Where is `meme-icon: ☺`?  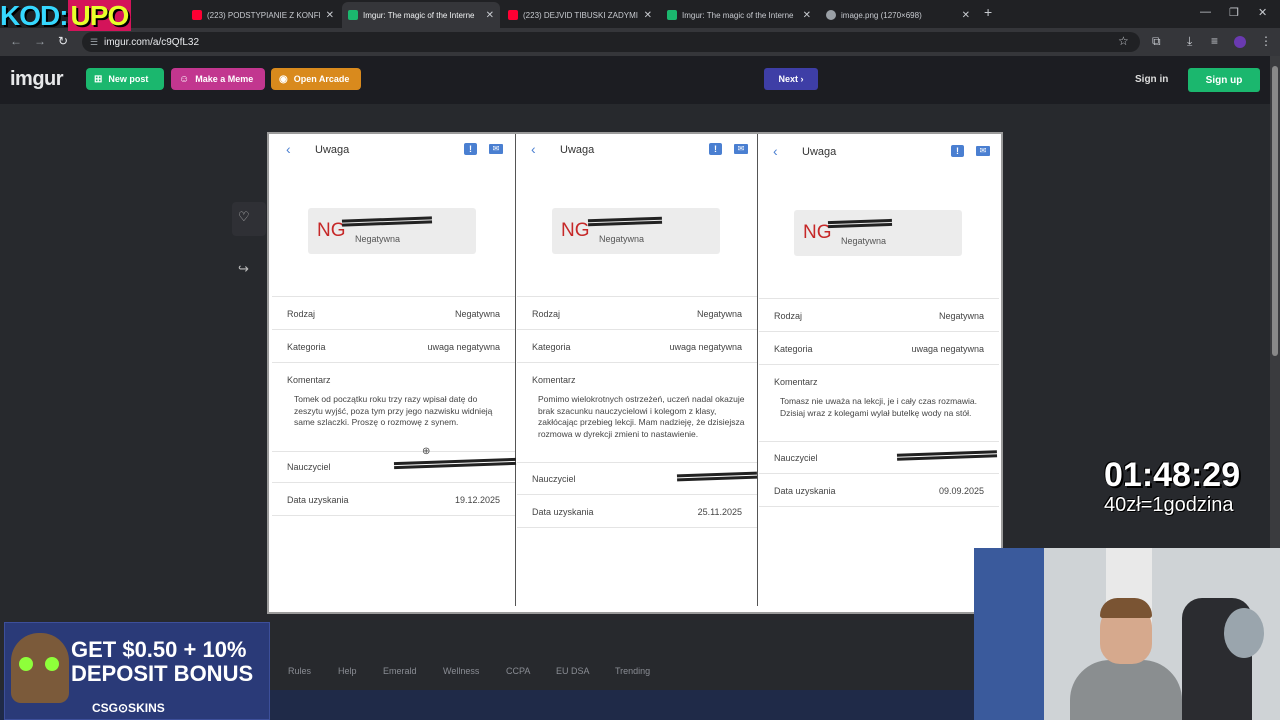
meme-icon: ☺ is located at coordinates (184, 79).